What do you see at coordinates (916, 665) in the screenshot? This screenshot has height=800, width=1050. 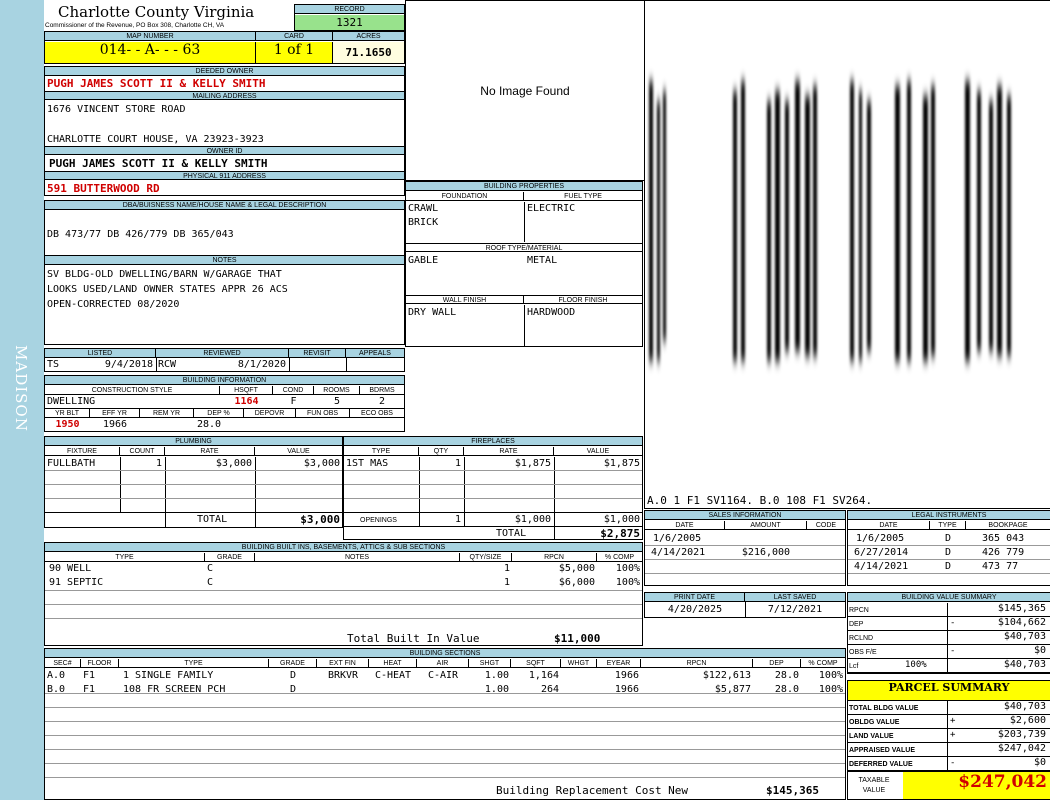 I see `bvs-row-pct: 100%` at bounding box center [916, 665].